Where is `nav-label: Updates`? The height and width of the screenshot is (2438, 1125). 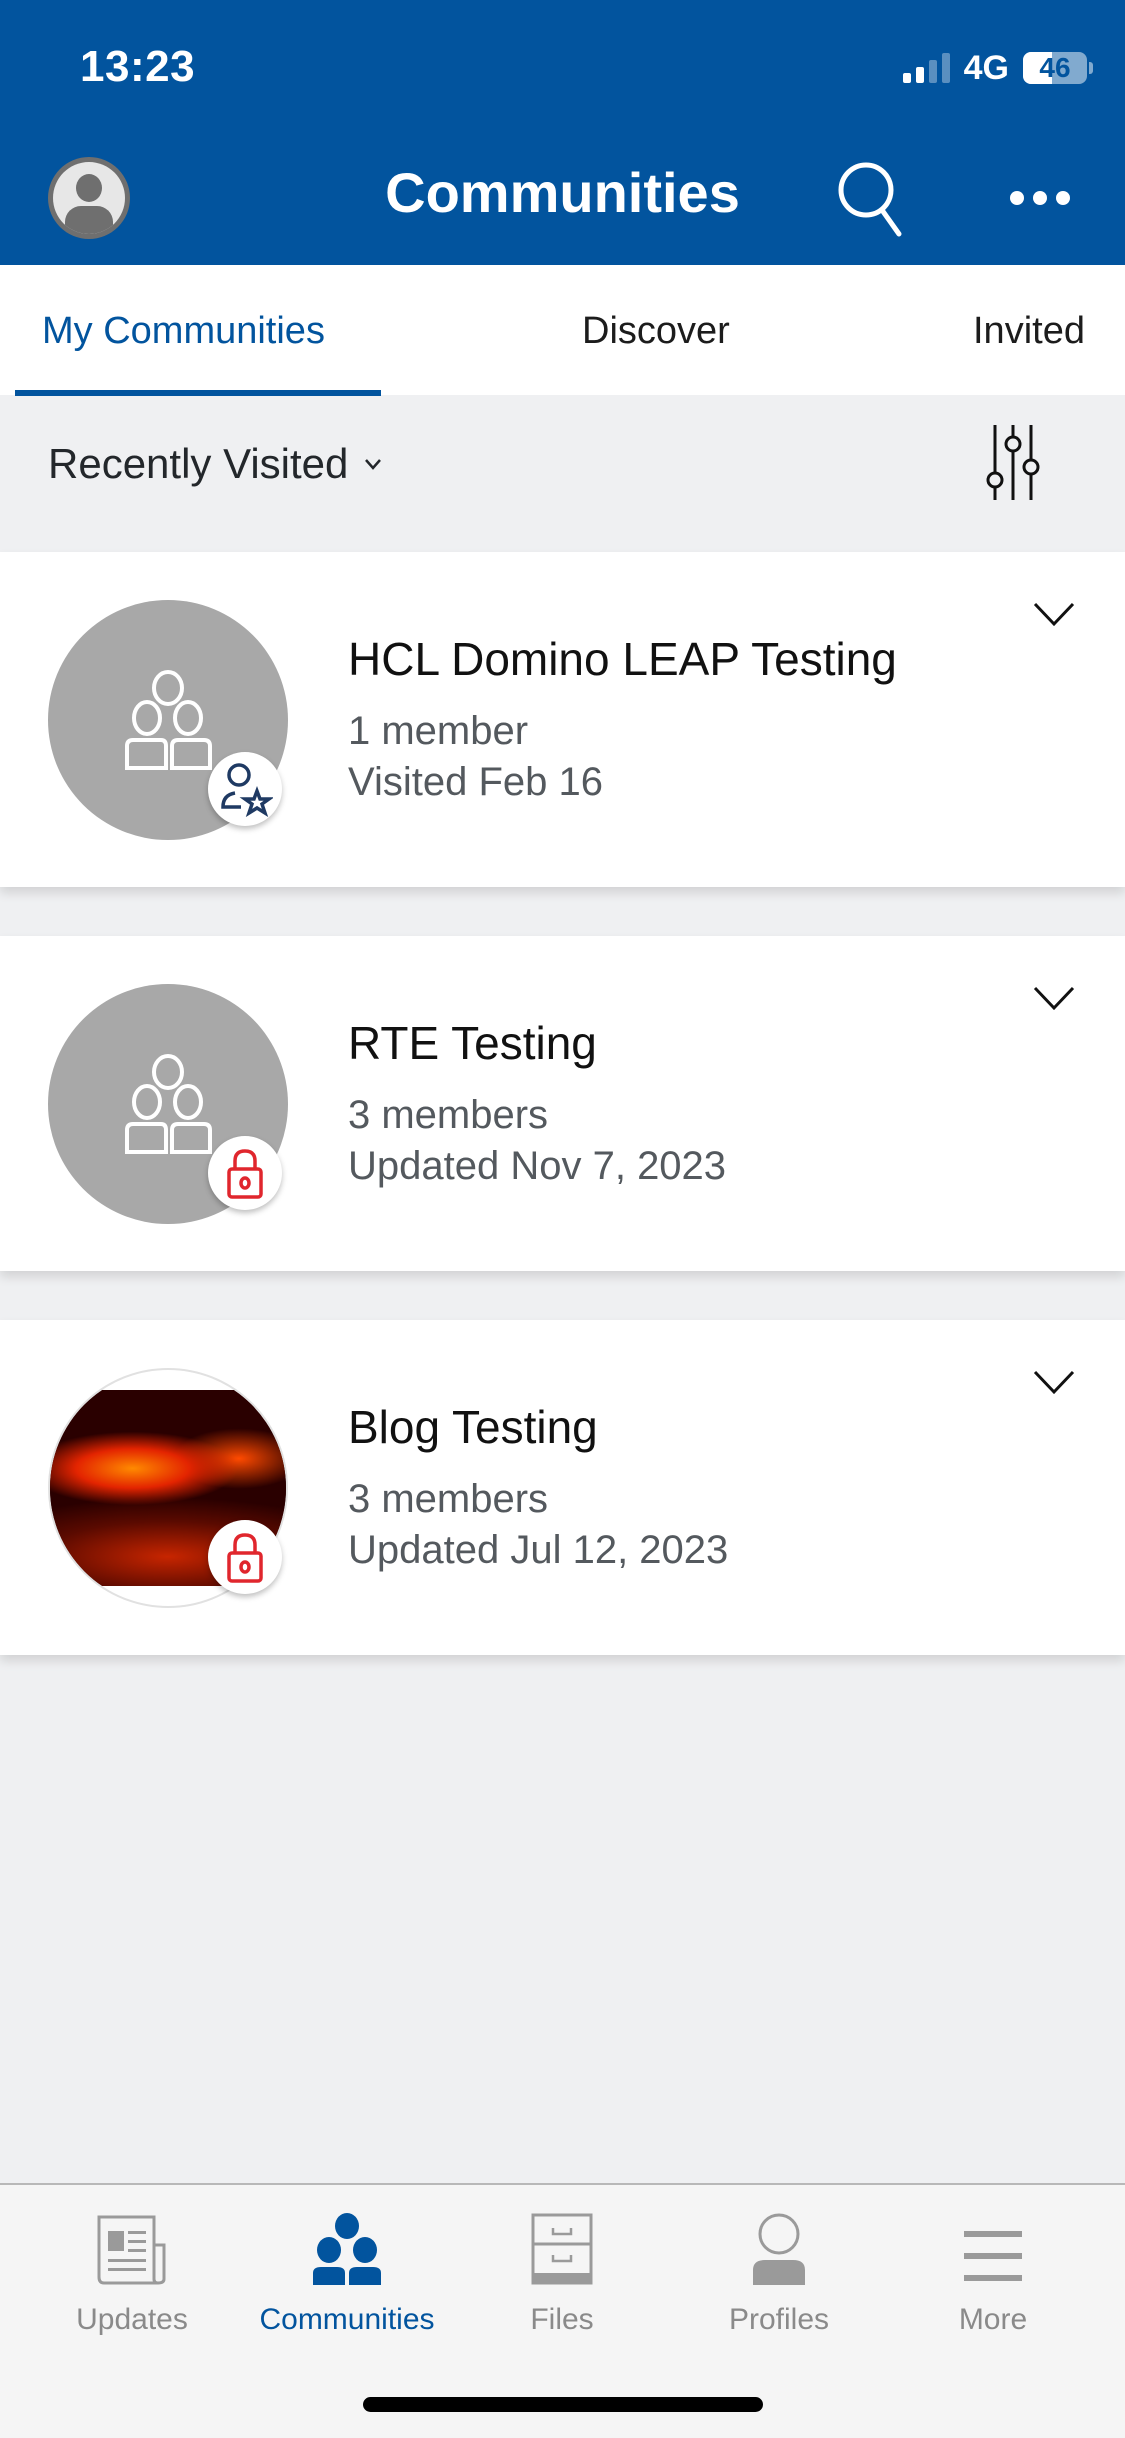
nav-label: Updates is located at coordinates (132, 2319).